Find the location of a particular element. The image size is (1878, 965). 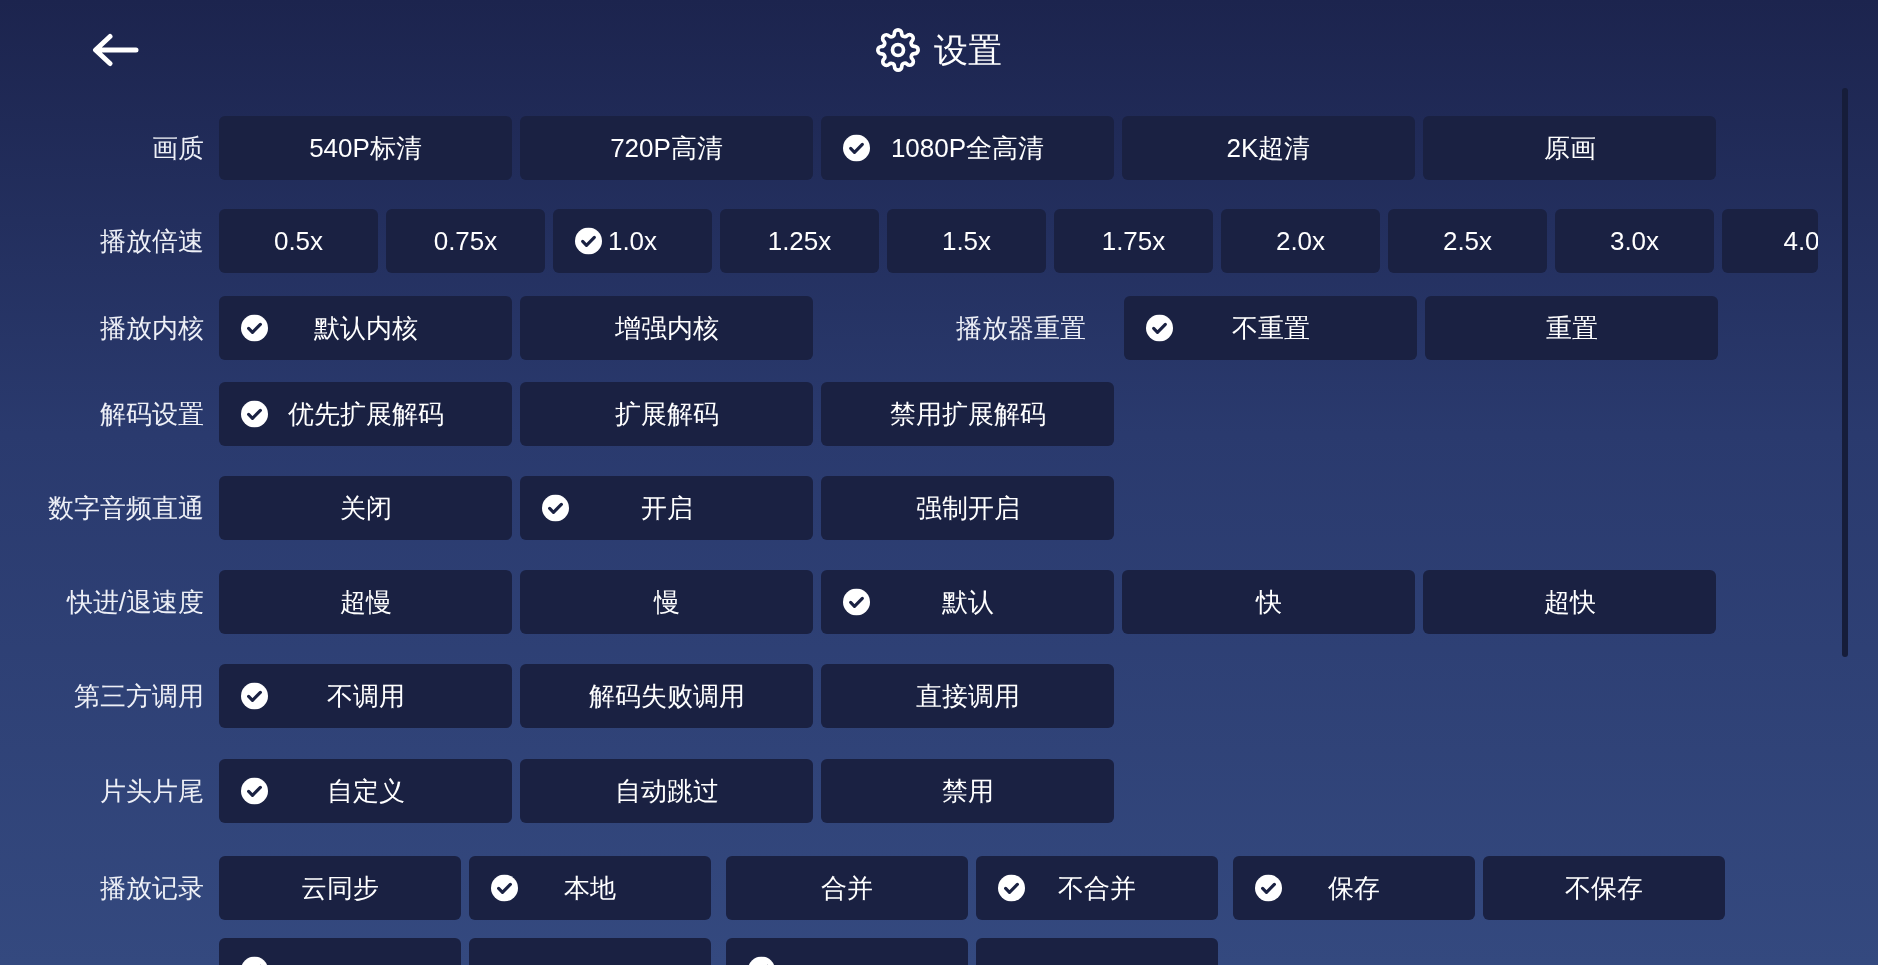

setting-label: 播放记录 is located at coordinates (152, 888).